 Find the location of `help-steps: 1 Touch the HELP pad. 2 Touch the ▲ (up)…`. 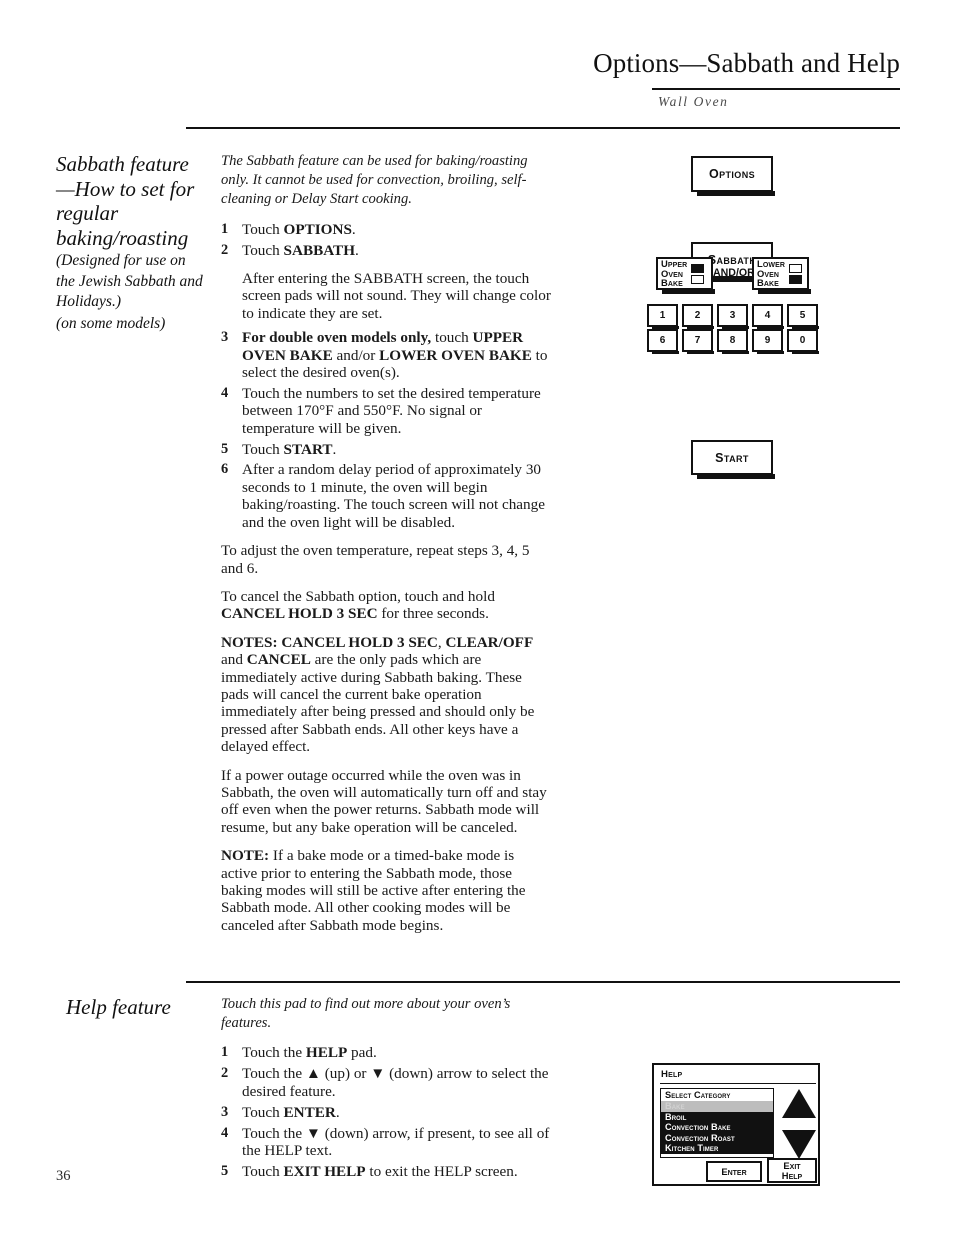

help-steps: 1 Touch the HELP pad. 2 Touch the ▲ (up)… is located at coordinates (386, 1112).